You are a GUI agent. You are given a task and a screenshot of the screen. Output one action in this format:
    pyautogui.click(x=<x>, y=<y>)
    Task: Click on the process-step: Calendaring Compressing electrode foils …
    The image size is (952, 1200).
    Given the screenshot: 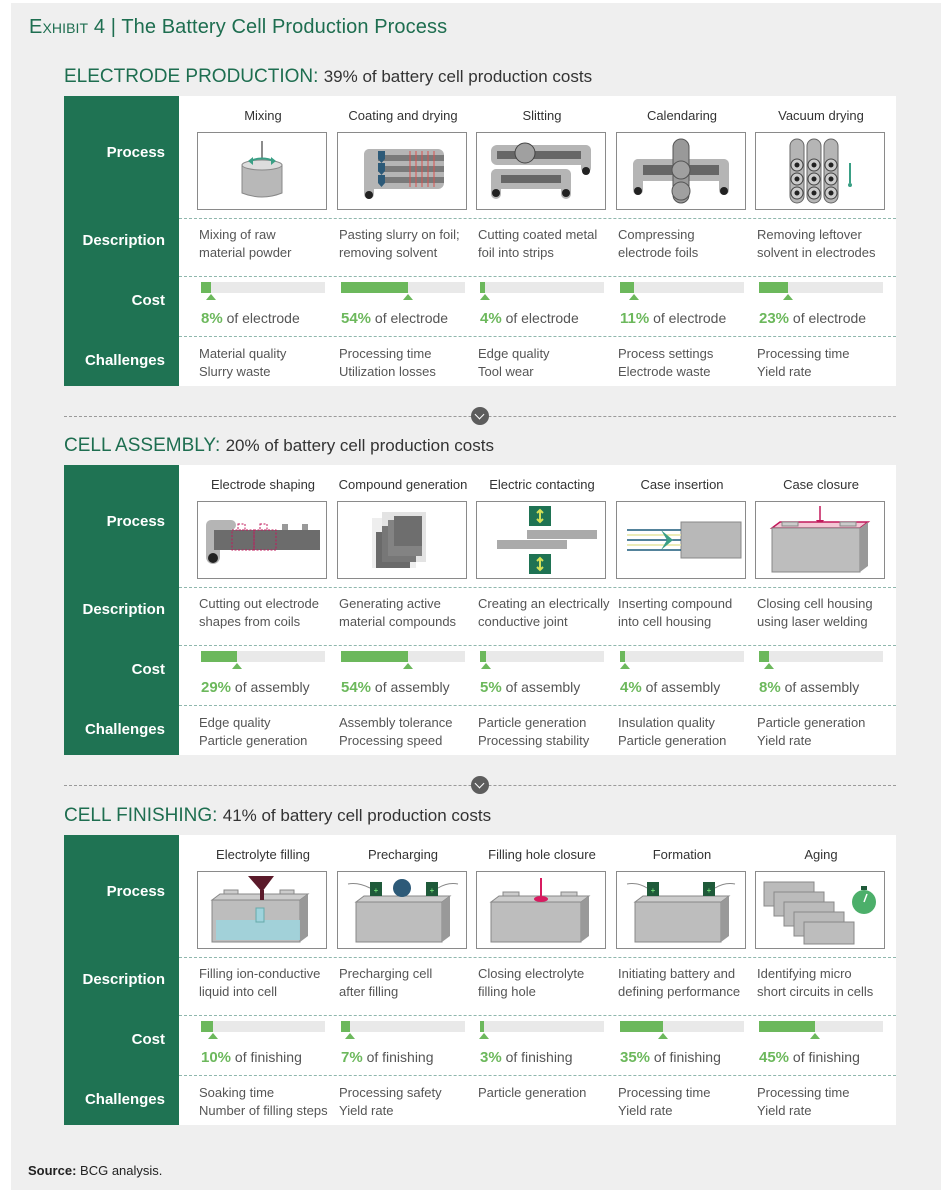 What is the action you would take?
    pyautogui.click(x=682, y=241)
    